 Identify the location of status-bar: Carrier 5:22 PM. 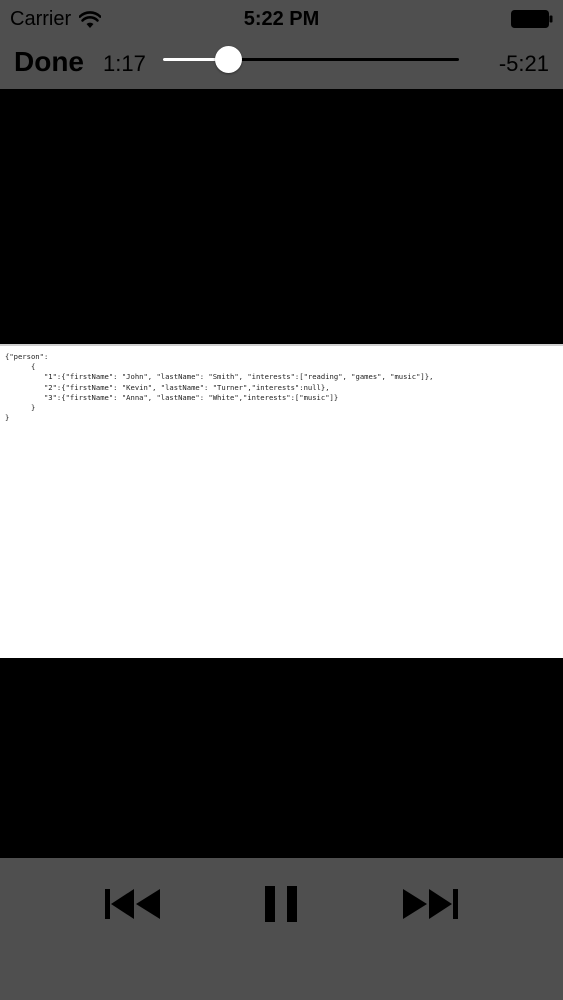
(281, 19).